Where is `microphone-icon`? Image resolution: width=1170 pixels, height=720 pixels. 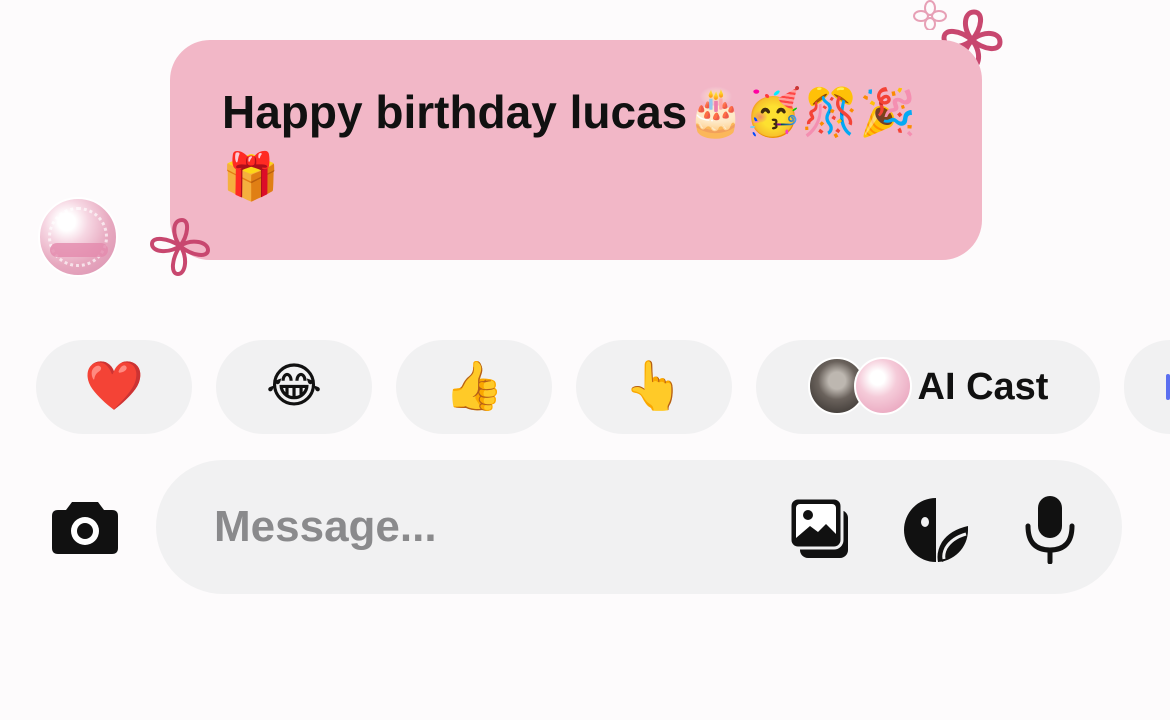 microphone-icon is located at coordinates (1050, 530).